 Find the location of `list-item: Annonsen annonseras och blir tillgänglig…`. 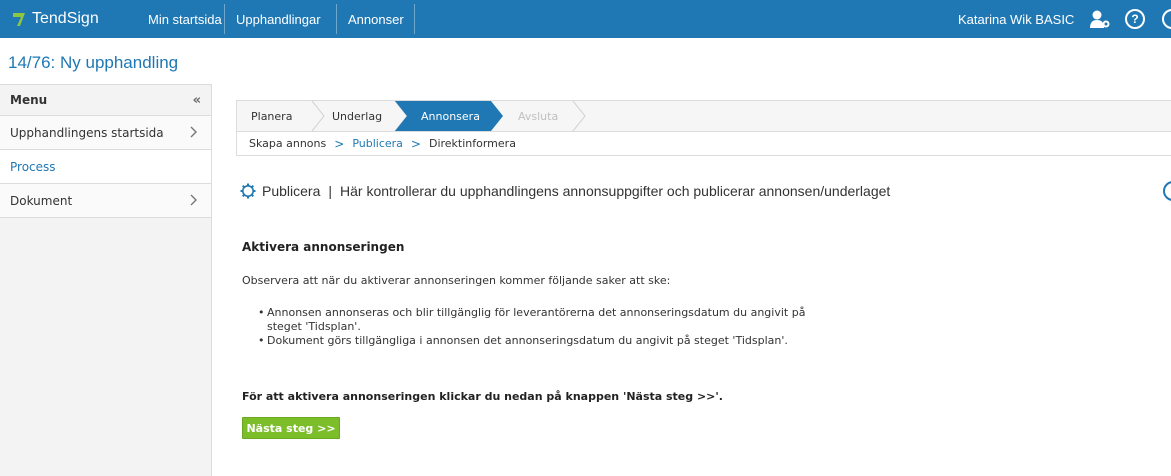

list-item: Annonsen annonseras och blir tillgänglig… is located at coordinates (532, 320).